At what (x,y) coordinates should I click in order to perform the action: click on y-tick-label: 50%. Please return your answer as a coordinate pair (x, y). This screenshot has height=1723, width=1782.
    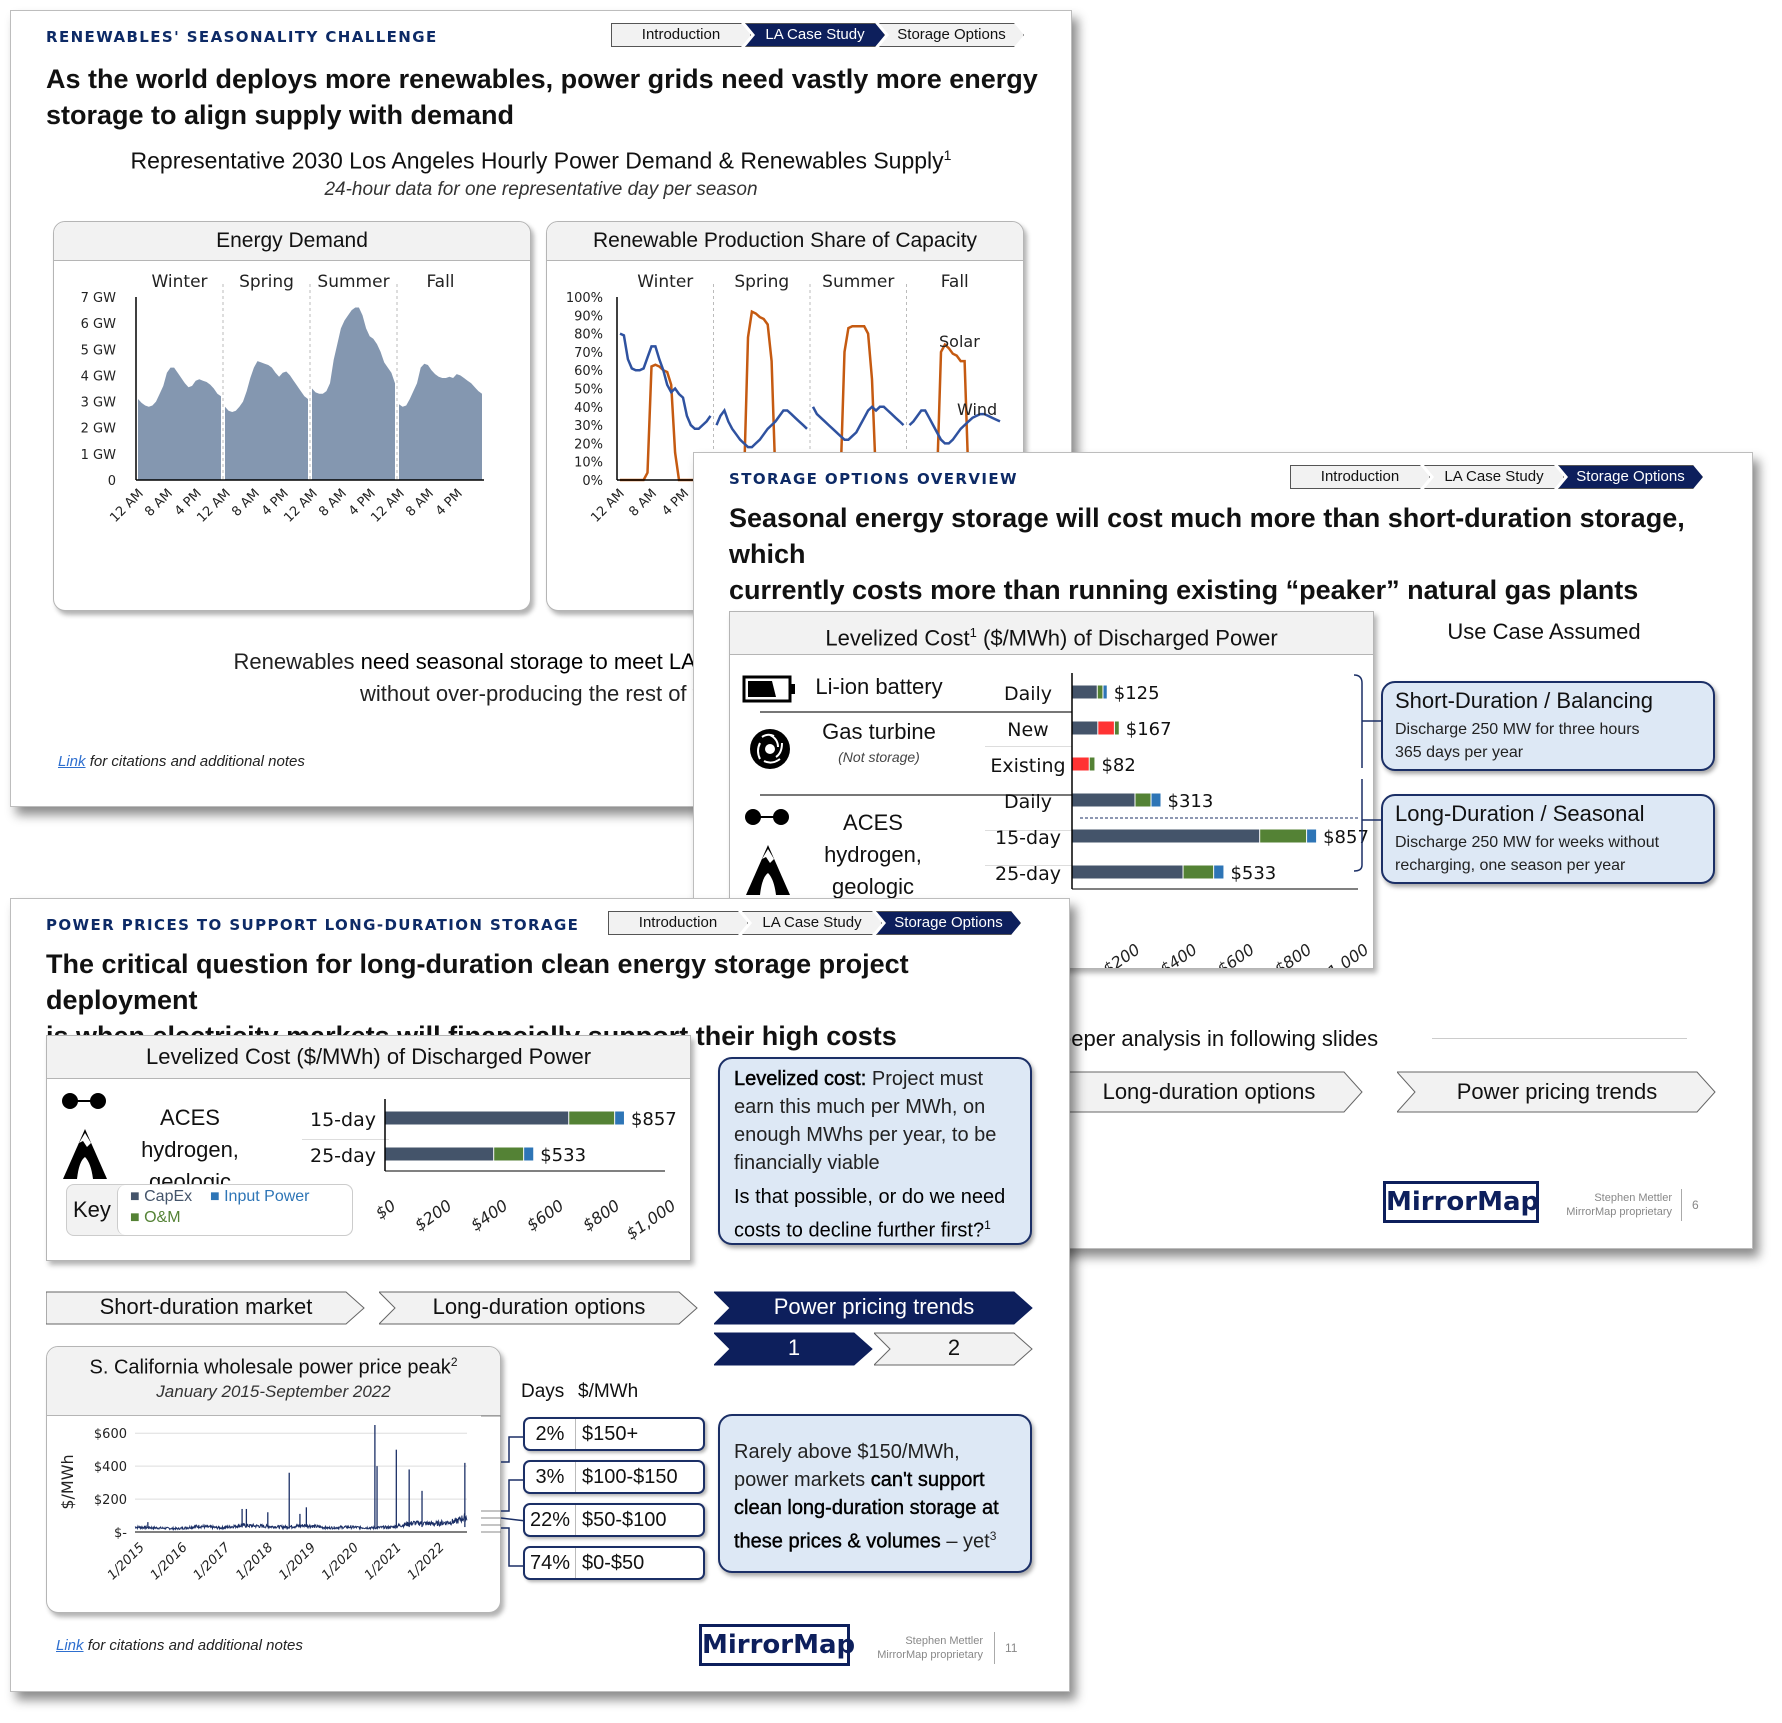
    Looking at the image, I should click on (588, 390).